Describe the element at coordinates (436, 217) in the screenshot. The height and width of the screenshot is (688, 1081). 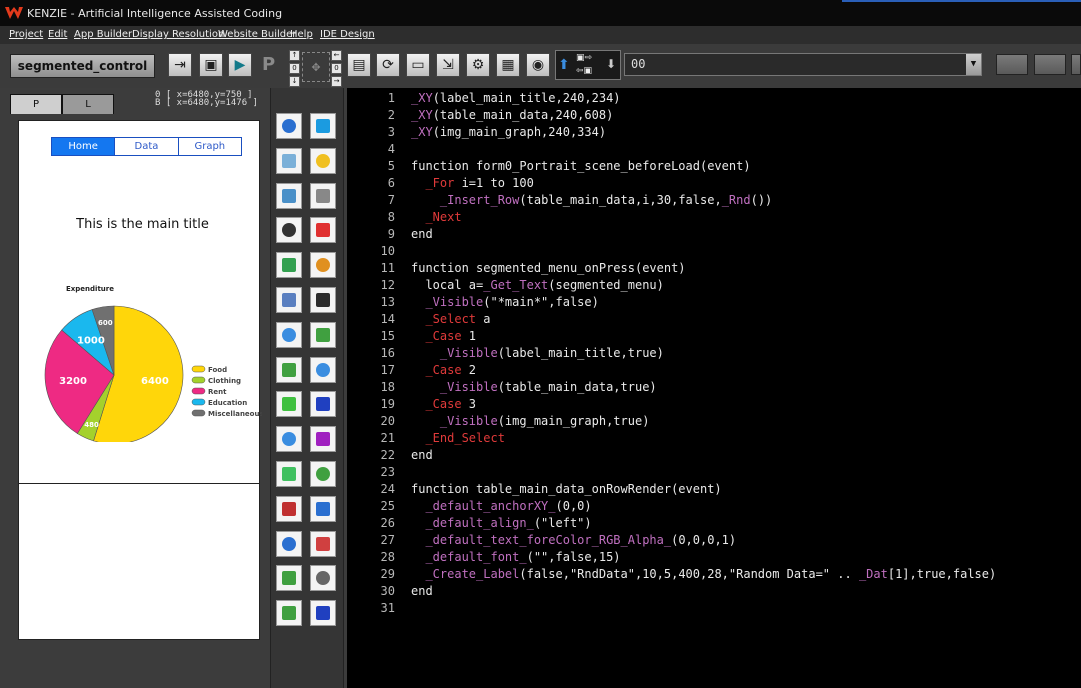
I see `code-line: _Next` at that location.